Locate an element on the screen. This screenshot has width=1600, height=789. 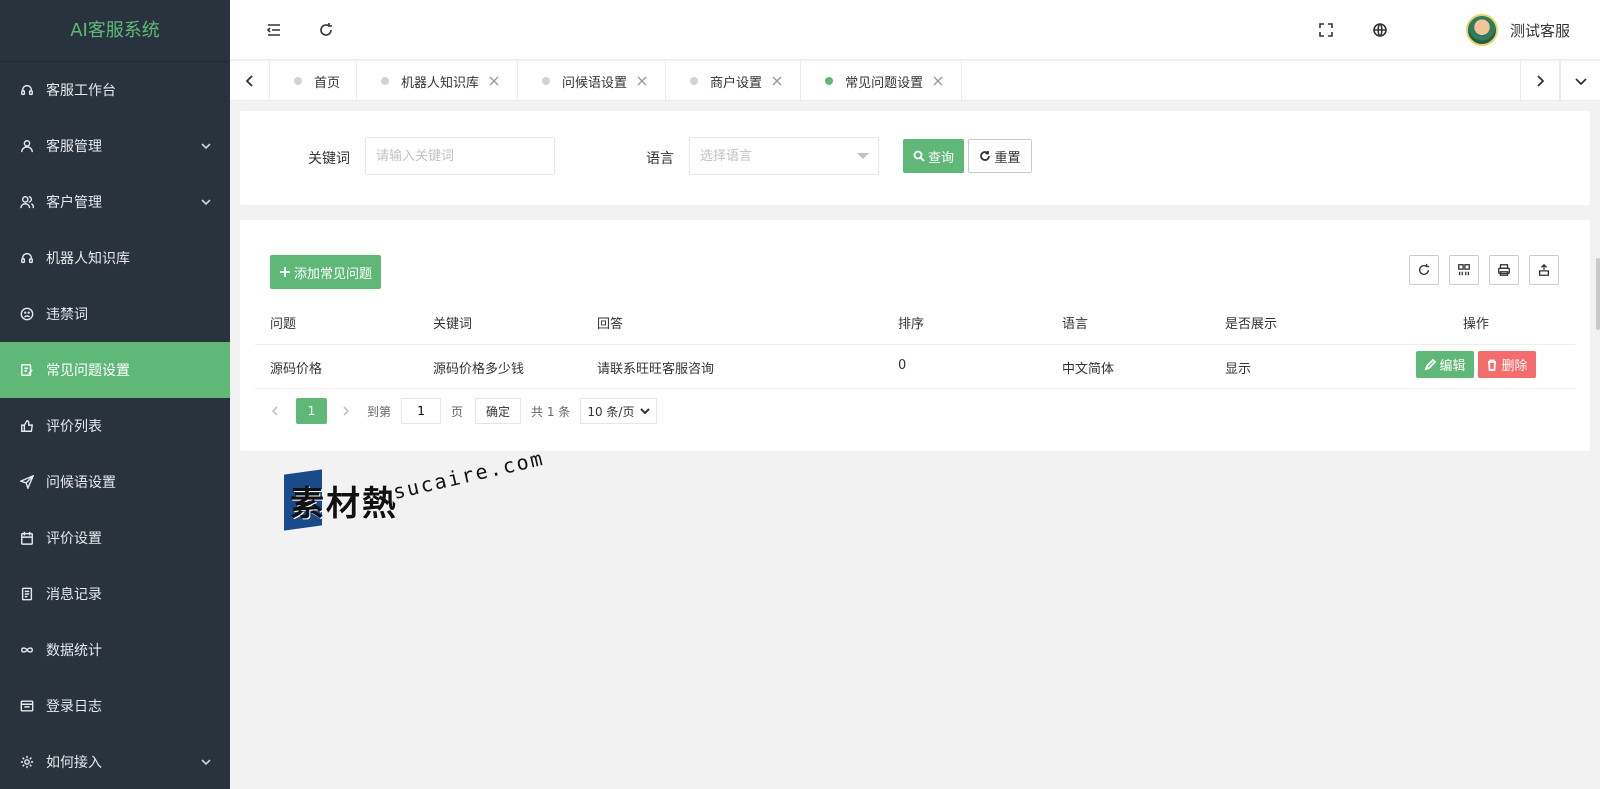
reset-button: 重置 is located at coordinates (1000, 156).